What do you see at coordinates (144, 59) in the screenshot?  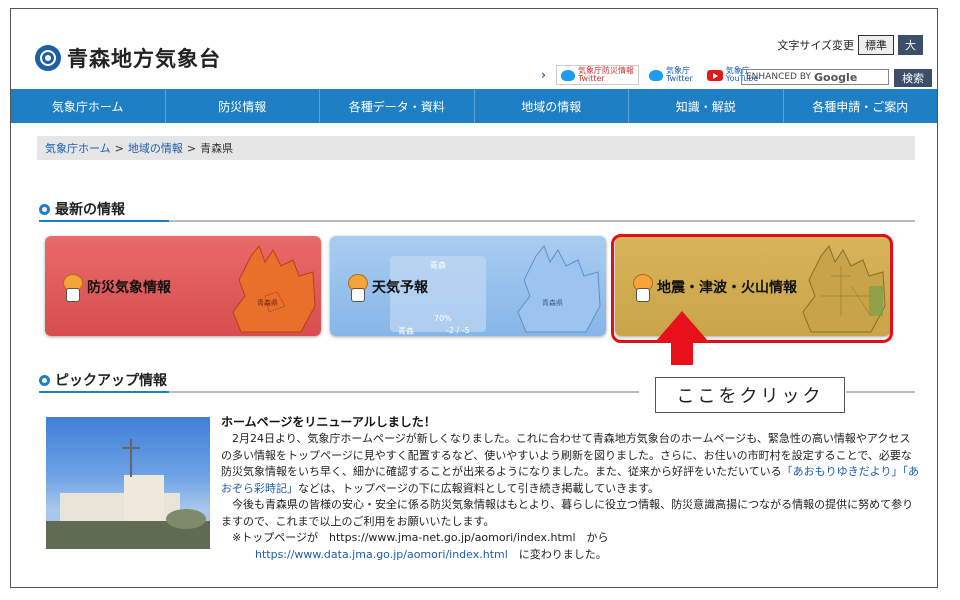 I see `site-title: 青森地方気象台` at bounding box center [144, 59].